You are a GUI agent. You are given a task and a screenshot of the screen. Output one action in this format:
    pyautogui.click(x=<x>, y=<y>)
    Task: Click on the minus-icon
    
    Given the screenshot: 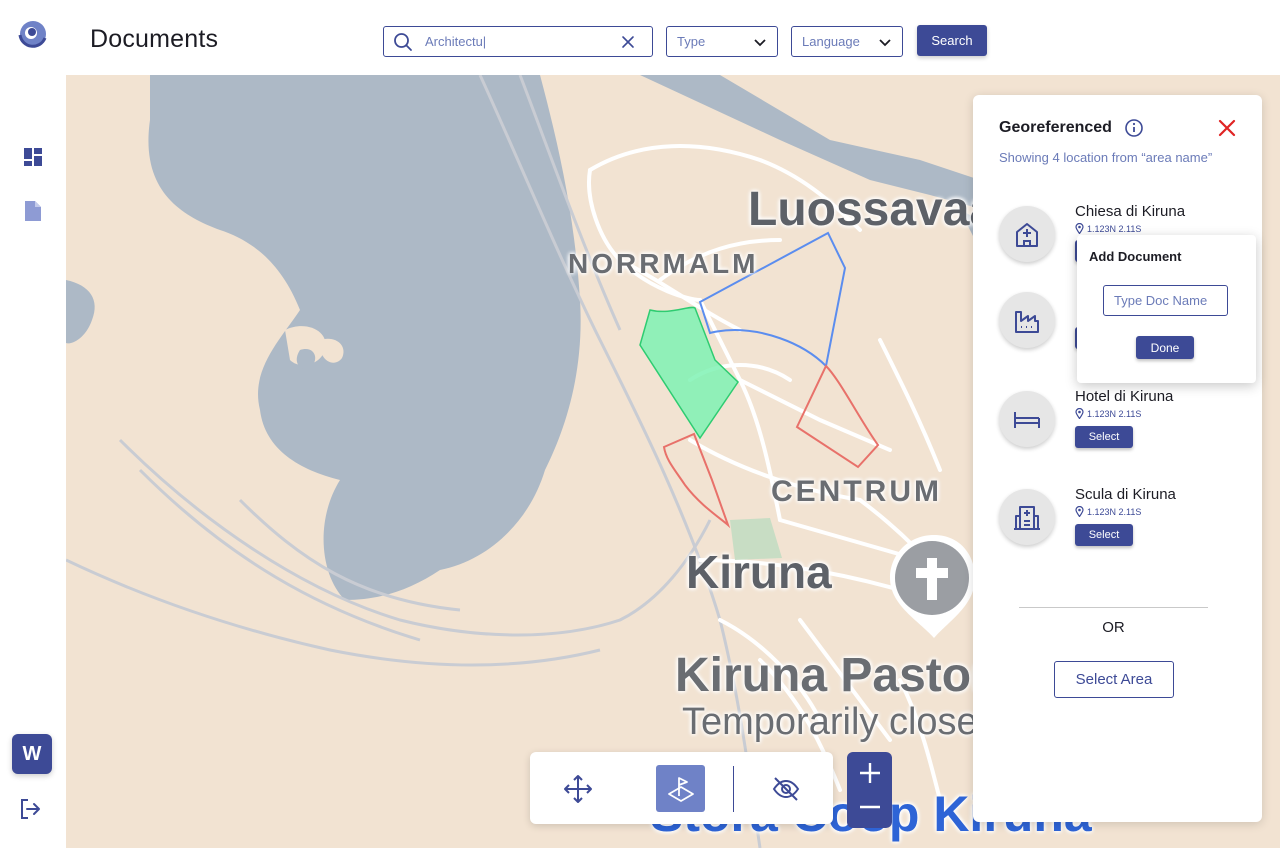 What is the action you would take?
    pyautogui.click(x=869, y=807)
    